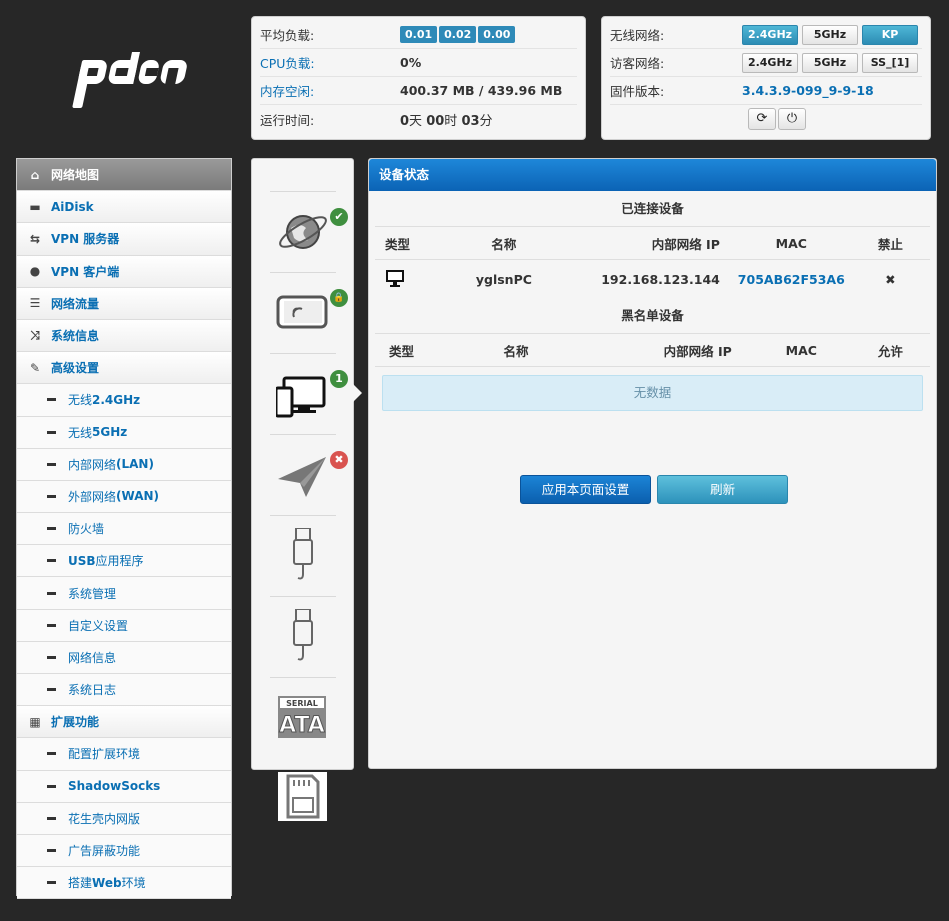  Describe the element at coordinates (124, 271) in the screenshot. I see `sidebar-item-3: ● VPN 客户端` at that location.